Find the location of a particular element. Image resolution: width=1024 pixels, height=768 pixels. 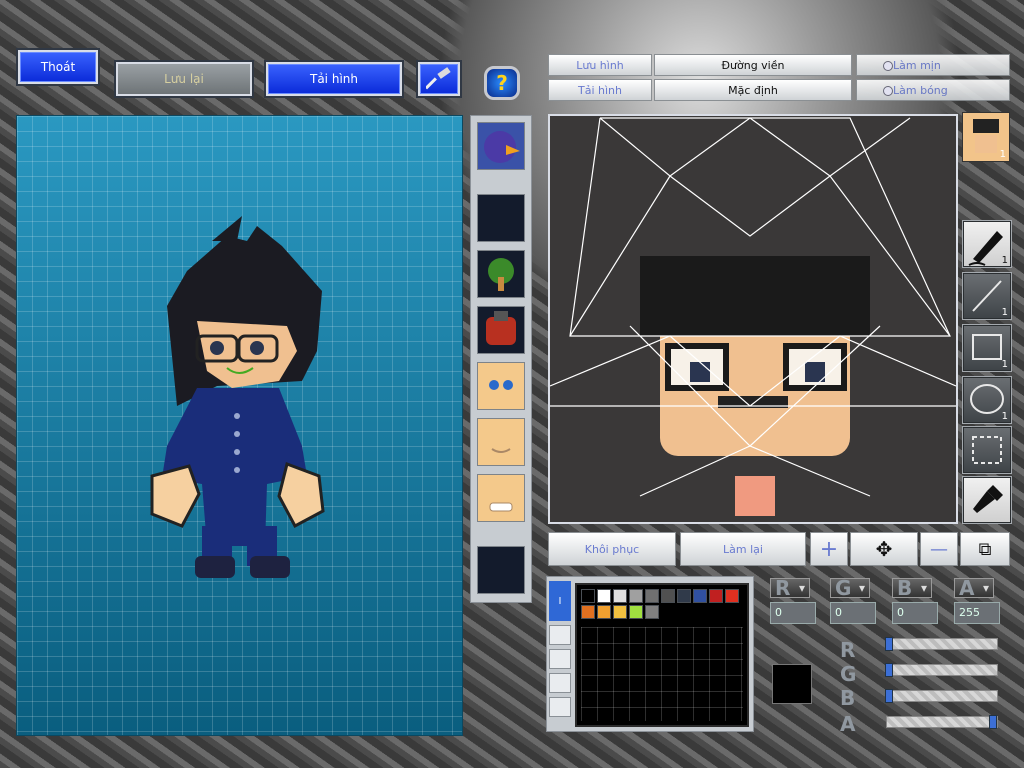

eyedropper-icon is located at coordinates (988, 499).